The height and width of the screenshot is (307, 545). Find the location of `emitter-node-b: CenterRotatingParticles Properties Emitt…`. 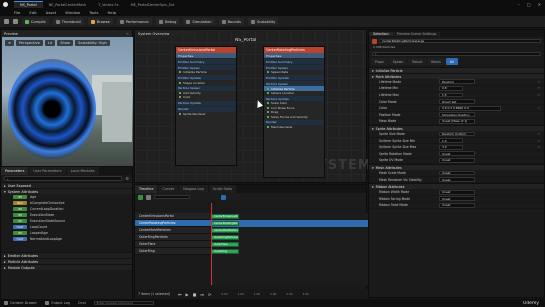

emitter-node-b: CenterRotatingParticles Properties Emitt… is located at coordinates (294, 112).